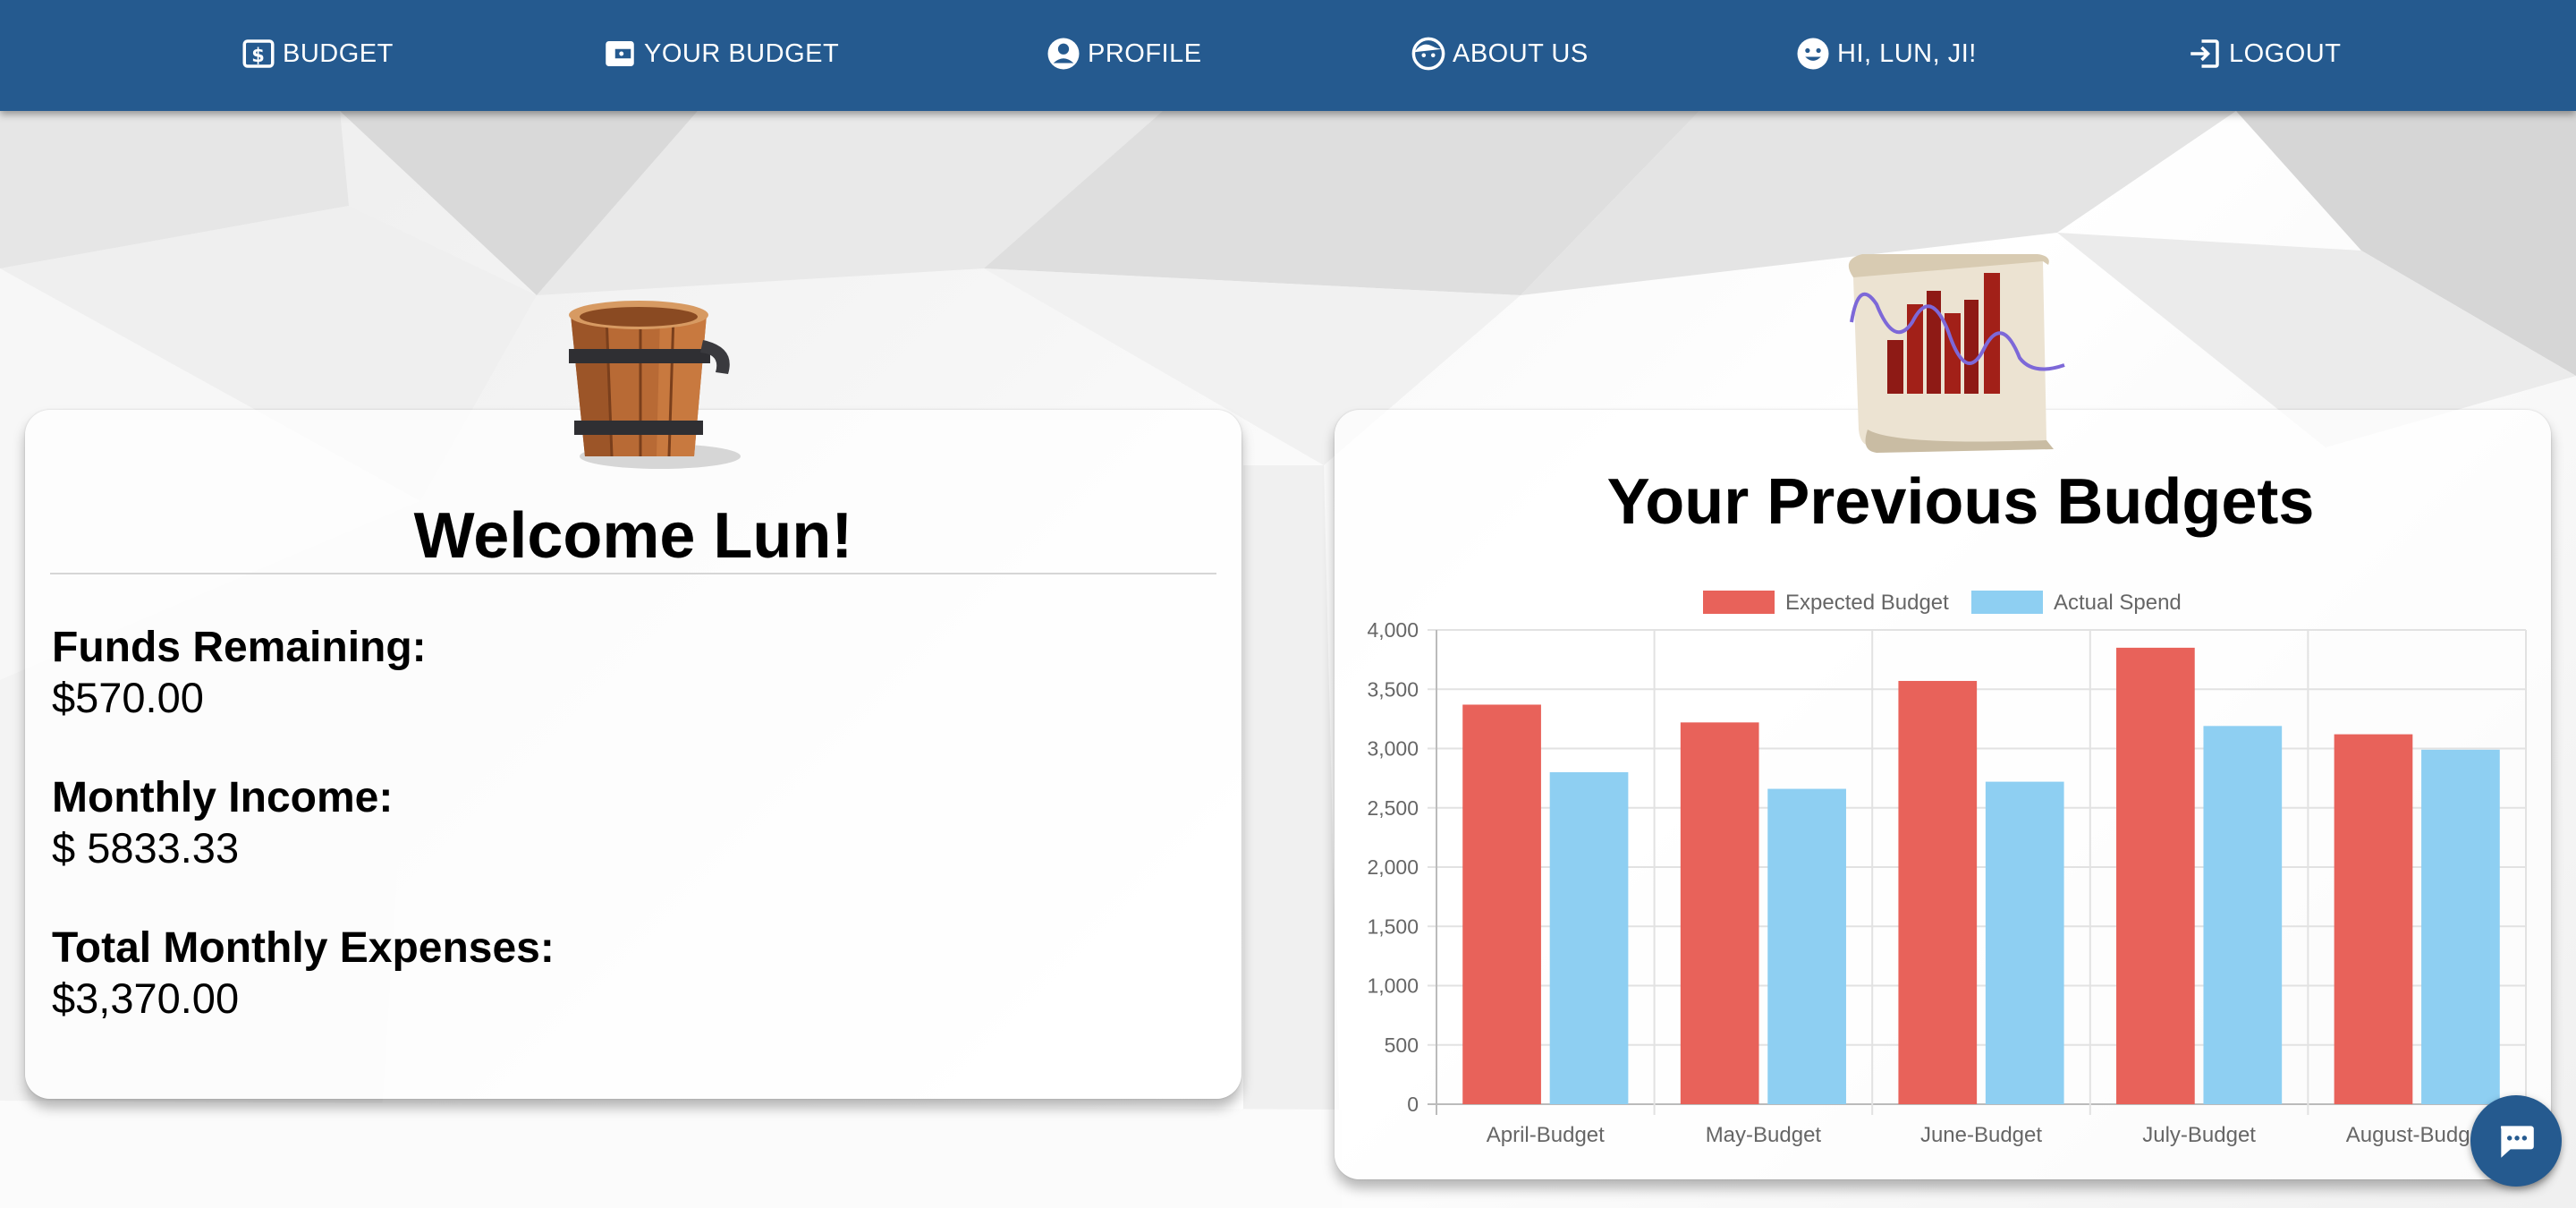  What do you see at coordinates (1393, 986) in the screenshot?
I see `y-tick-label: 1,000` at bounding box center [1393, 986].